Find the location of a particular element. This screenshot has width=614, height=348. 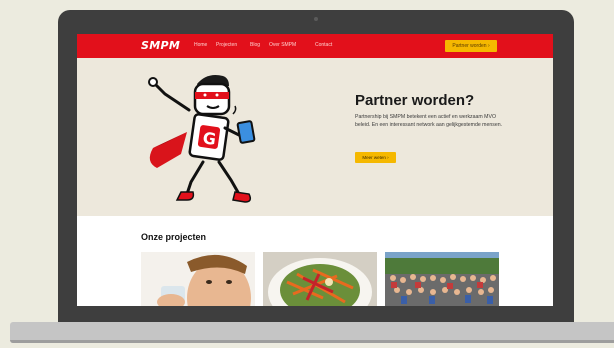

project-photo-food is located at coordinates (320, 279).